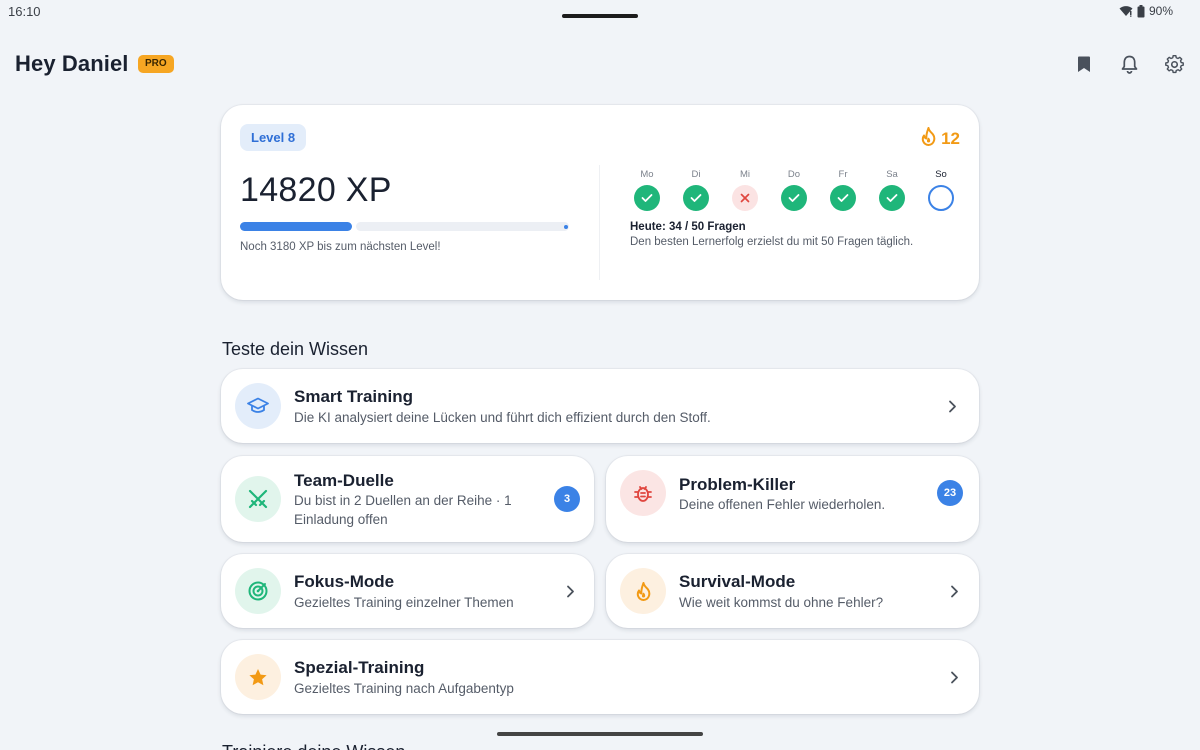 This screenshot has height=750, width=1200. What do you see at coordinates (258, 677) in the screenshot?
I see `star-icon` at bounding box center [258, 677].